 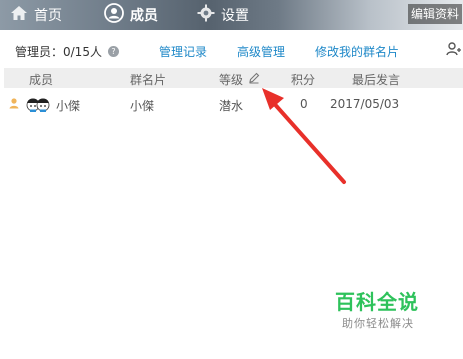 What do you see at coordinates (357, 51) in the screenshot?
I see `edit-my-card-link: 修改我的群名片` at bounding box center [357, 51].